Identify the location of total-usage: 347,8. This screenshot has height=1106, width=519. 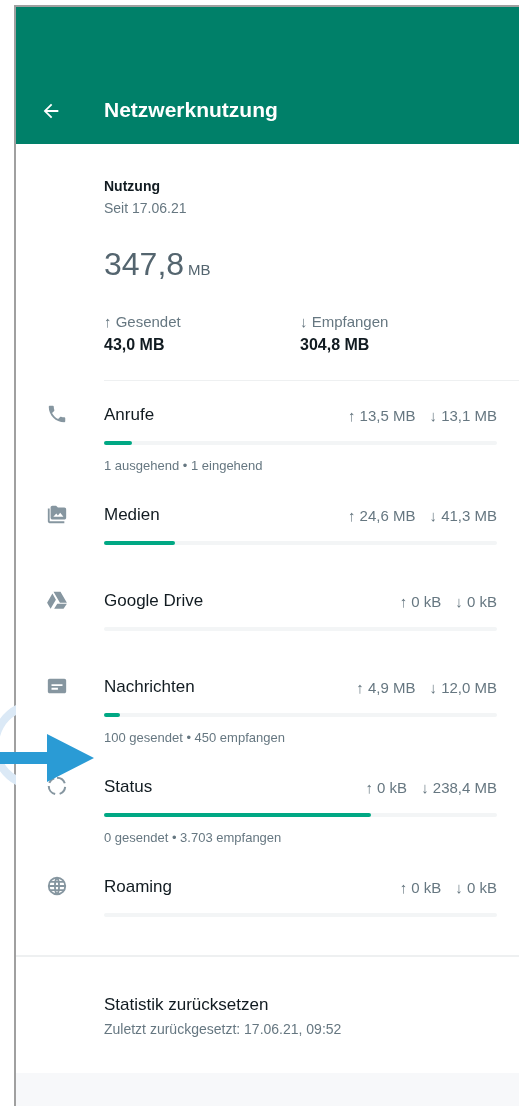
(144, 264).